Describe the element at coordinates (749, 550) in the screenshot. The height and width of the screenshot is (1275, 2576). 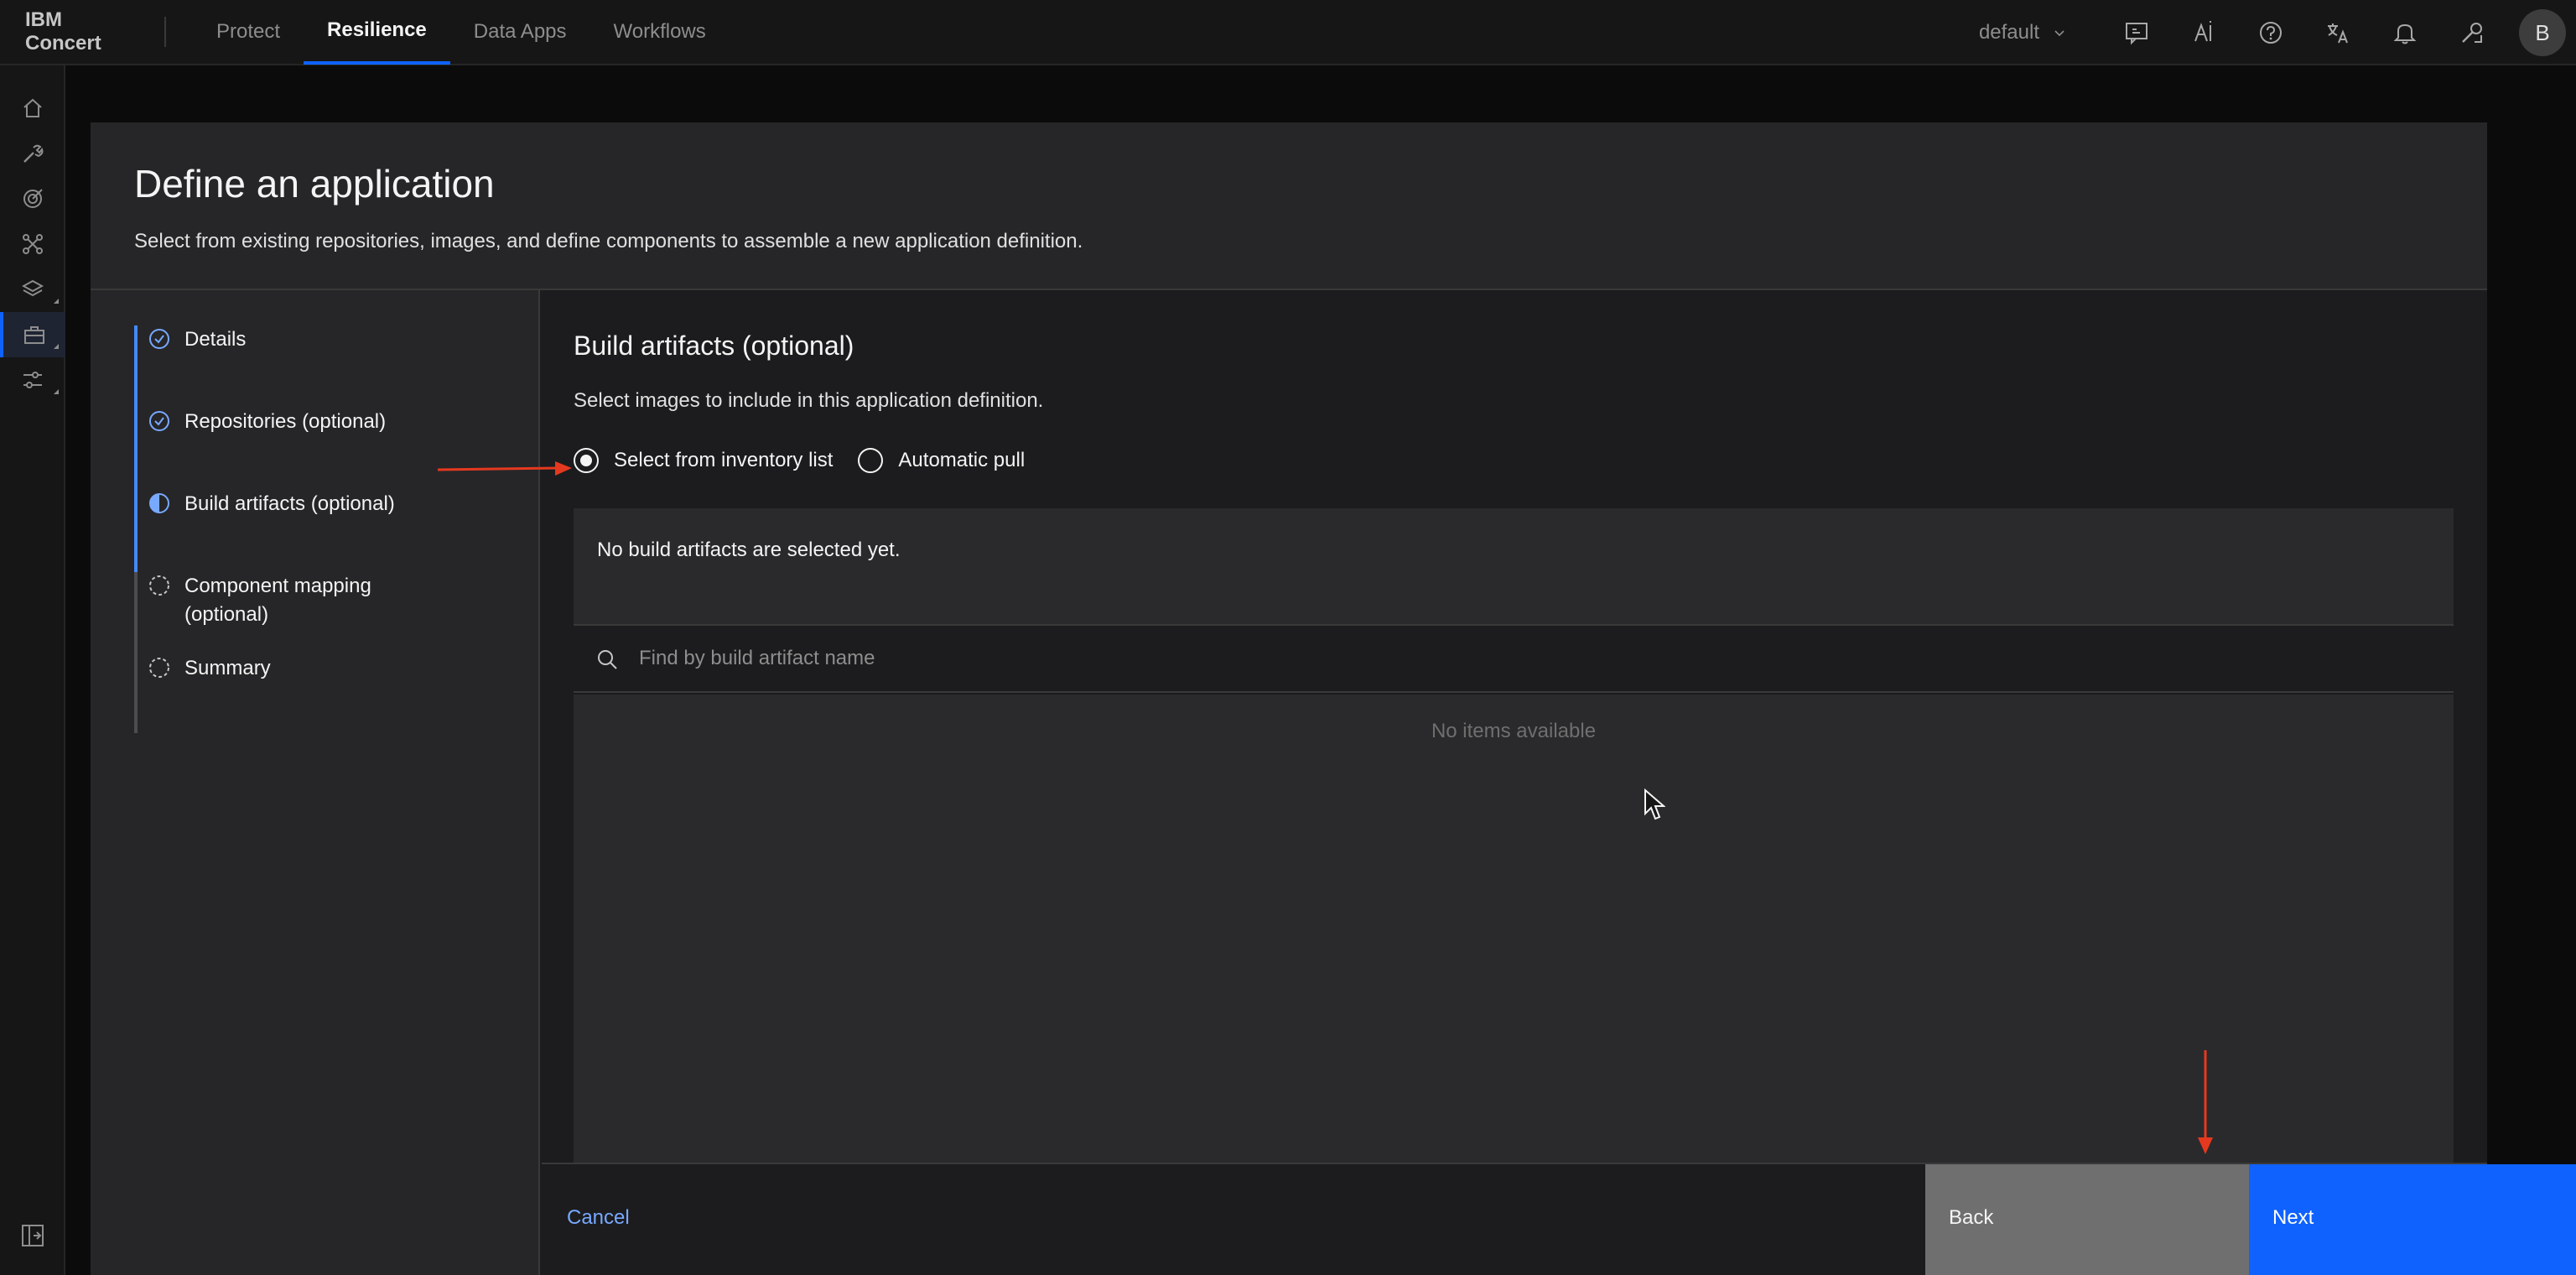
I see `empty-selection-text: No build artifacts are selected yet.` at that location.